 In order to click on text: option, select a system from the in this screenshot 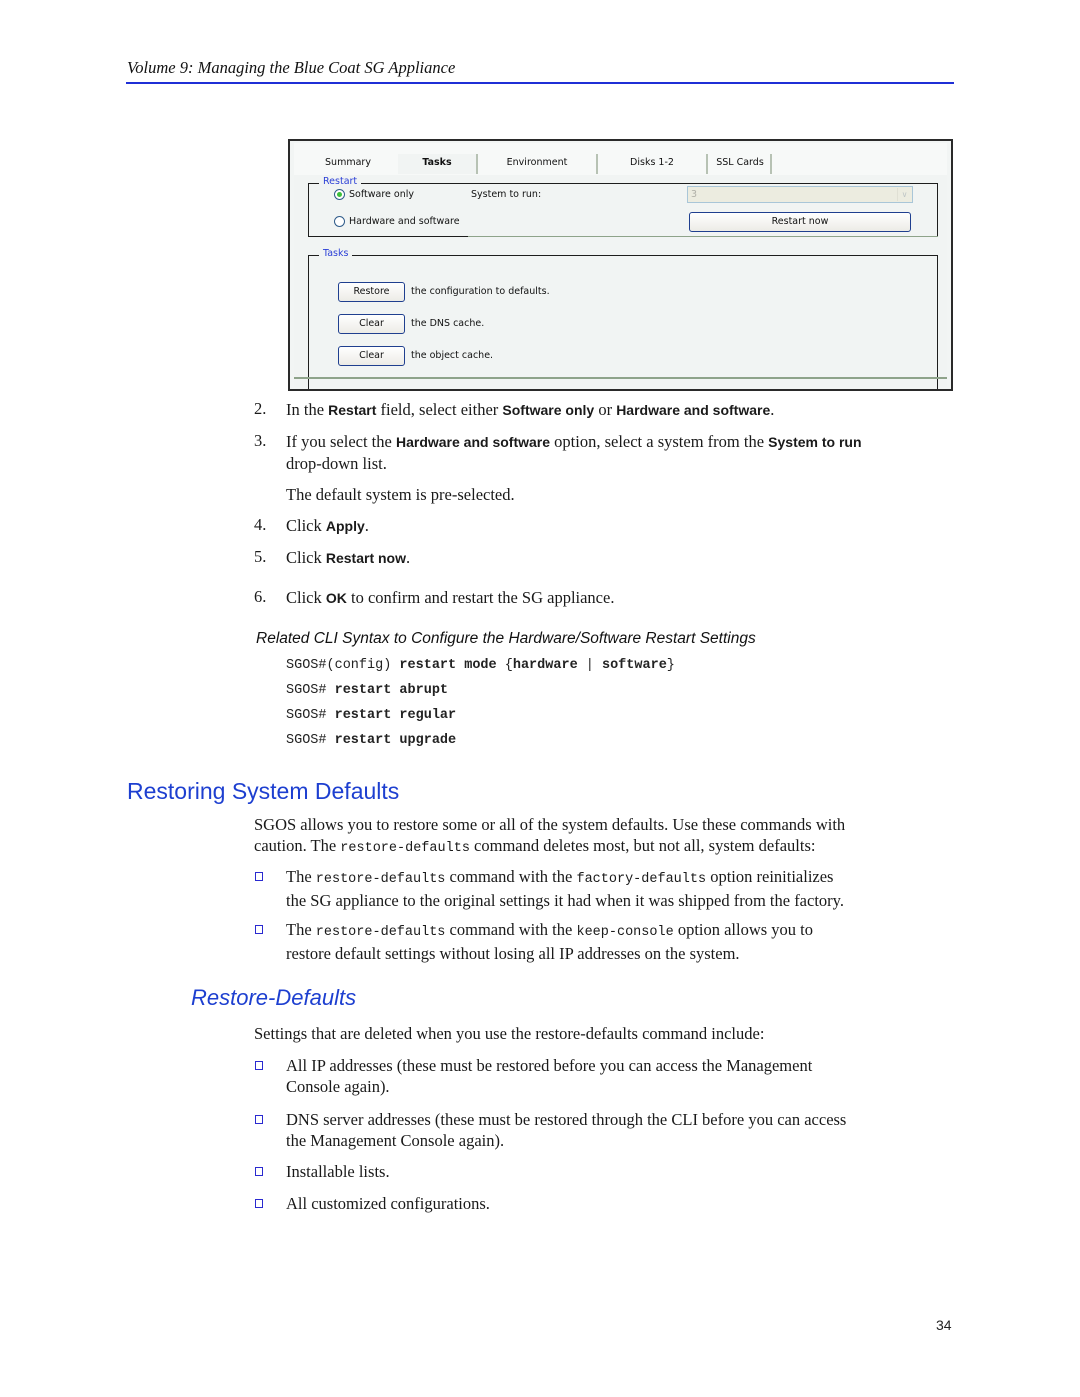, I will do `click(659, 441)`.